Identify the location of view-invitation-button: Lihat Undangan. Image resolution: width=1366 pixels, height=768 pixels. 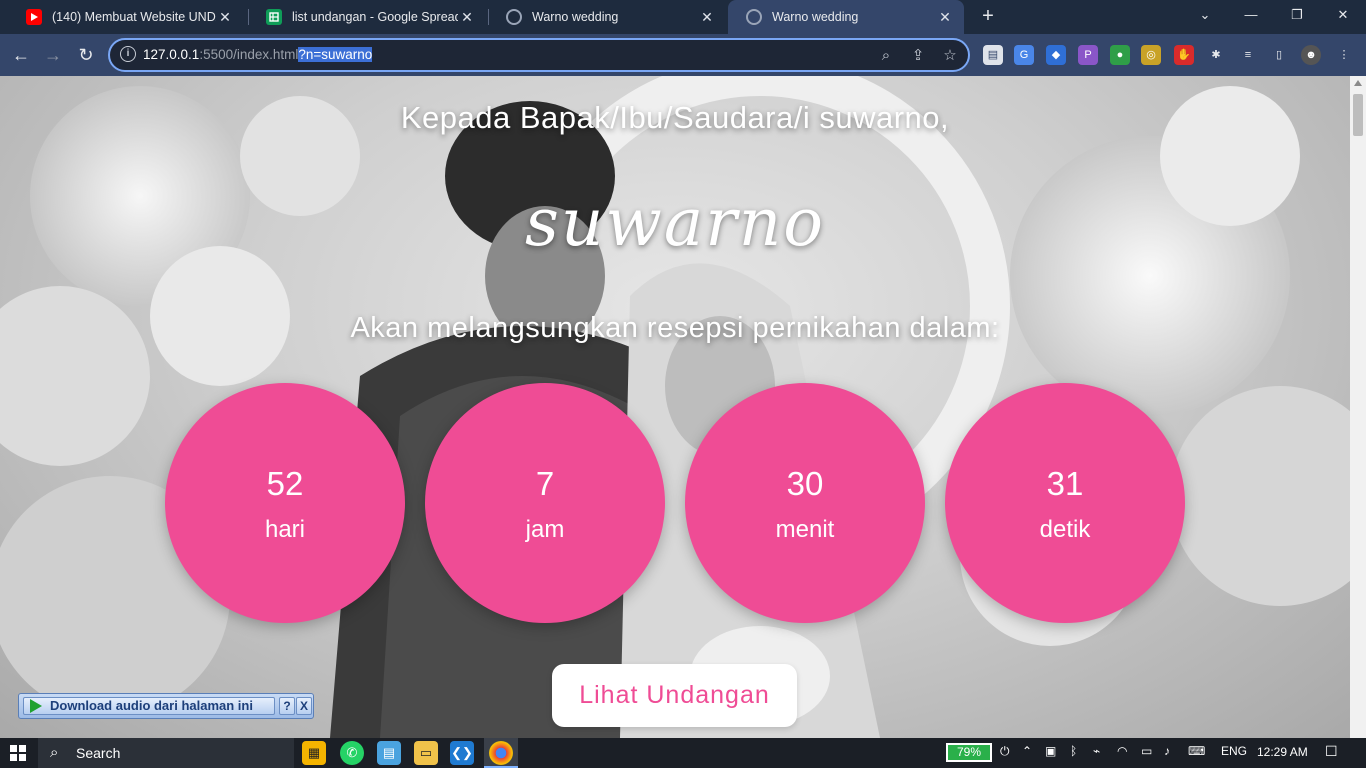
(674, 695).